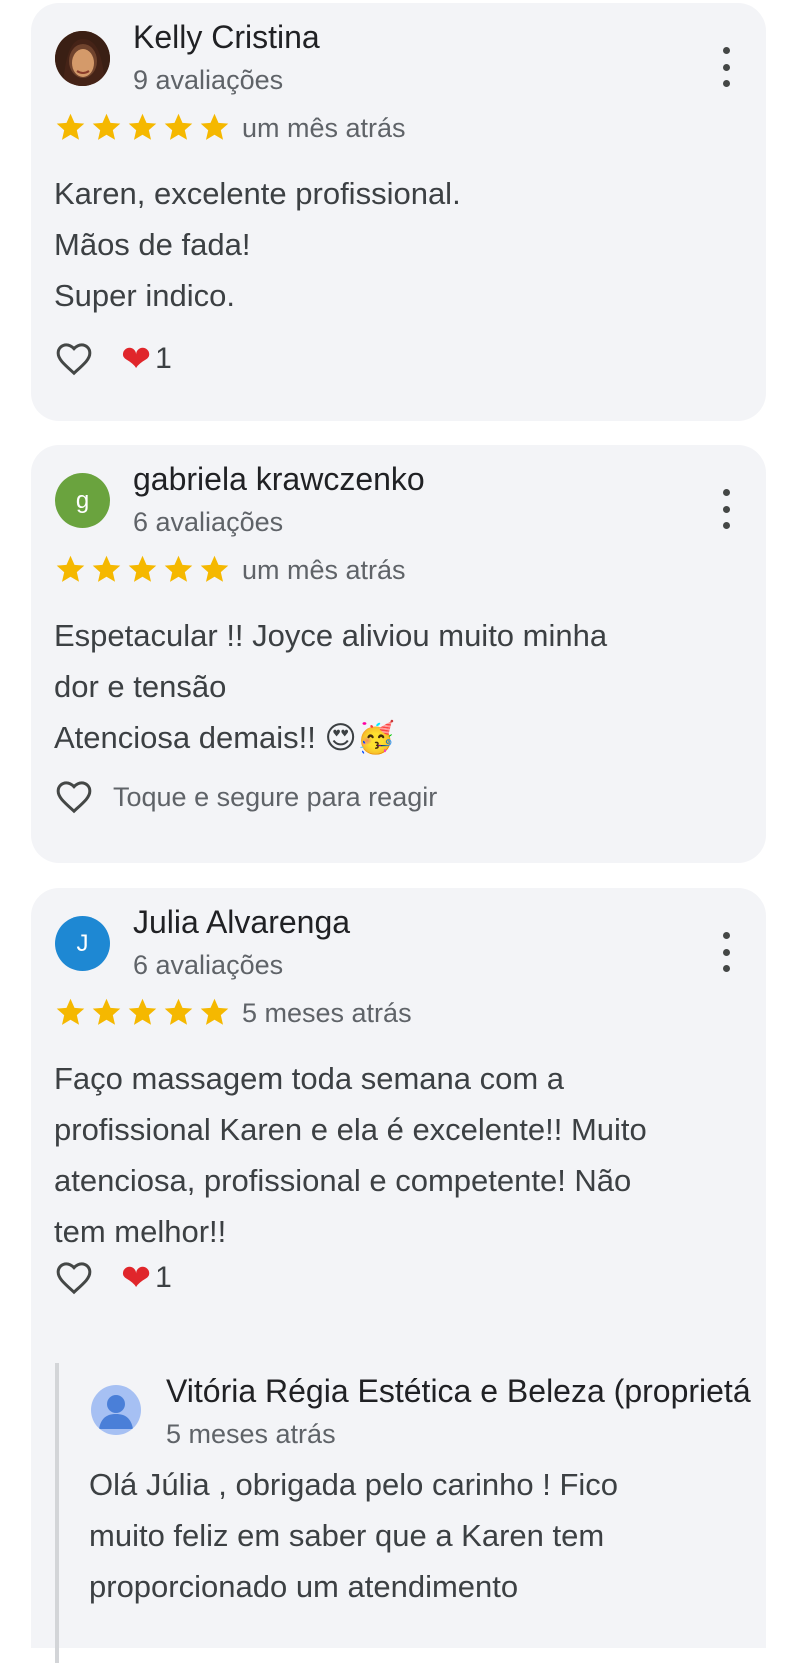  I want to click on author-name: Kelly Cristina, so click(226, 37).